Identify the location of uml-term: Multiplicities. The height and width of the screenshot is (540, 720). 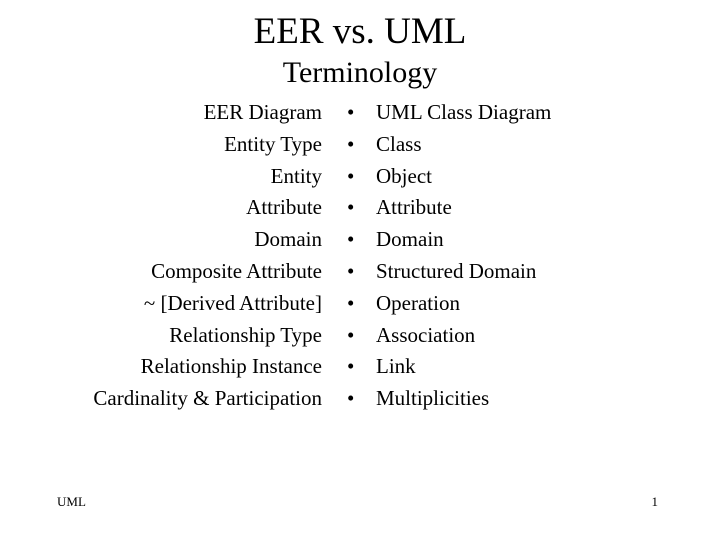
(433, 398).